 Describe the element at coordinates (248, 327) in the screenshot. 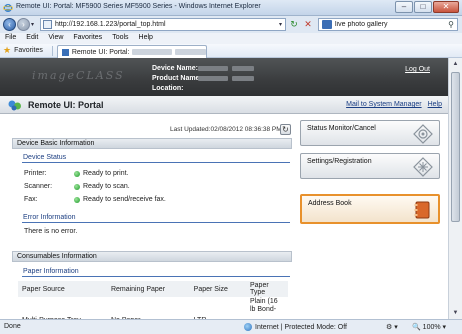

I see `internet-zone-icon` at that location.